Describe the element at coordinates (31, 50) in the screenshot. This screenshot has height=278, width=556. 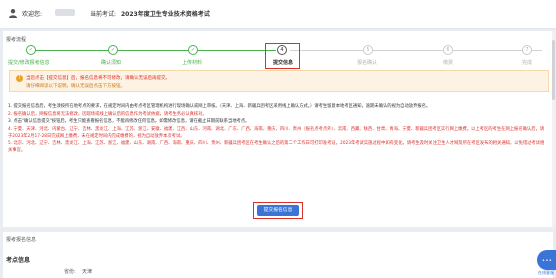
I see `step-1-check-icon: ✓` at that location.